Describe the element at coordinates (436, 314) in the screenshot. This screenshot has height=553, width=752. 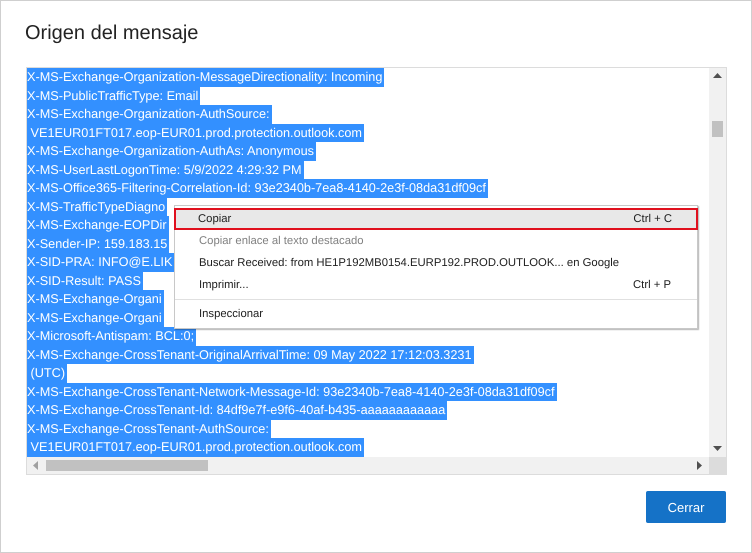
I see `menu-item: Inspeccionar` at that location.